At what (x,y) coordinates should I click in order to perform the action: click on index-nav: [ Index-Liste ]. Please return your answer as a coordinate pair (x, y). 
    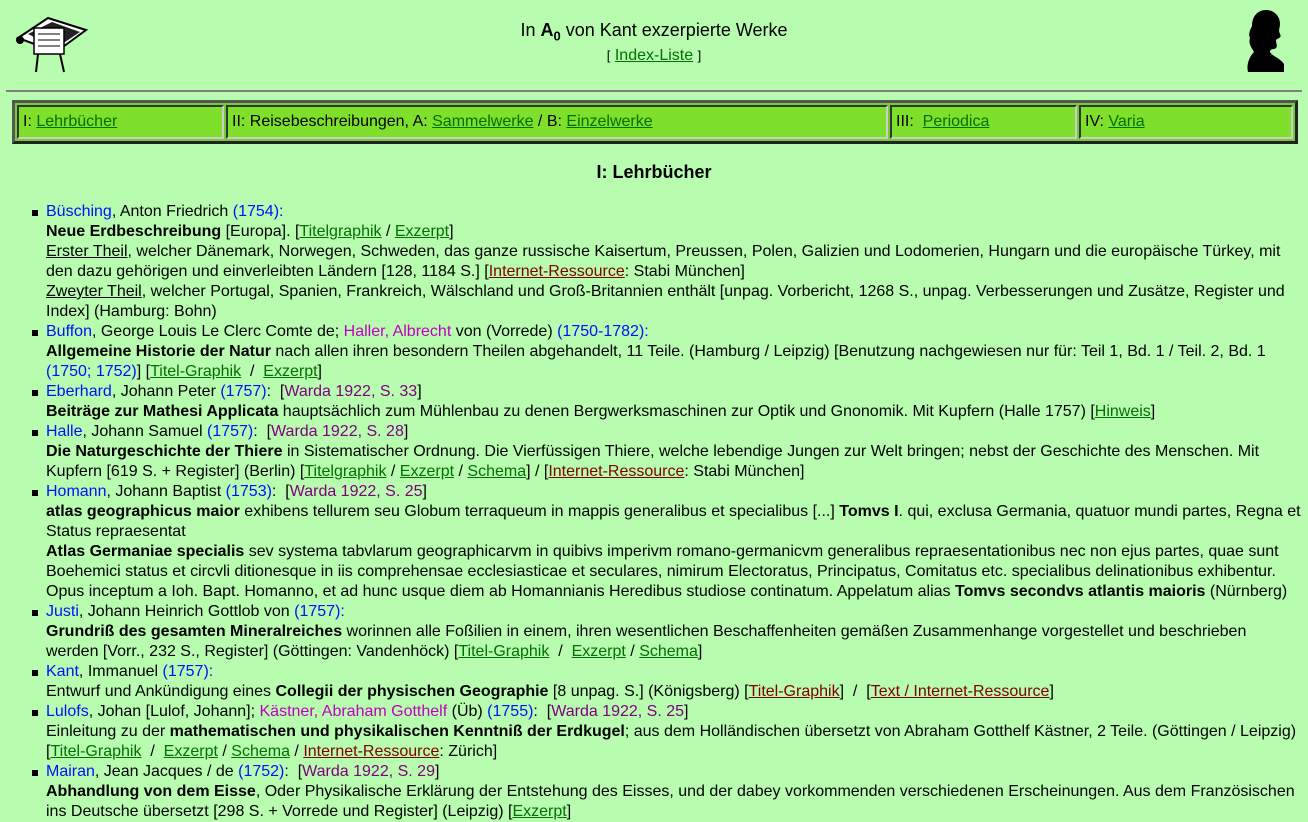
    Looking at the image, I should click on (654, 55).